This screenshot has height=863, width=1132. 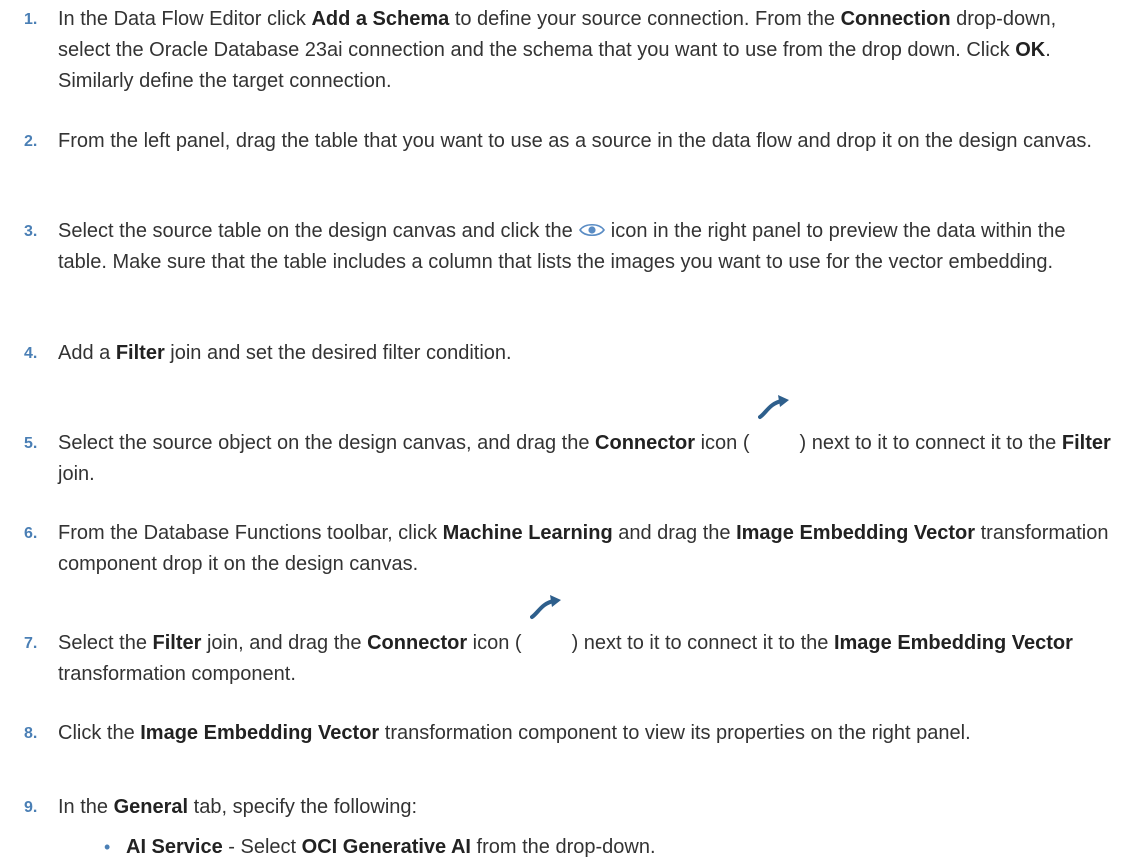 I want to click on step-number: 9., so click(x=31, y=807).